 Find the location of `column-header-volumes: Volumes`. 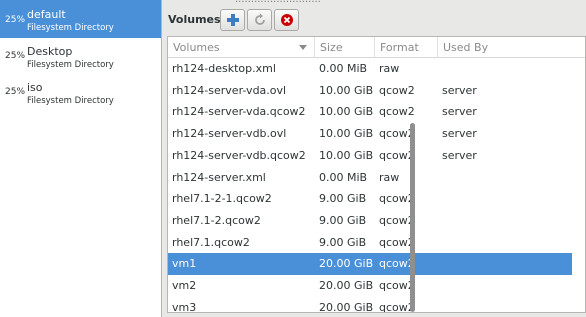

column-header-volumes: Volumes is located at coordinates (241, 47).